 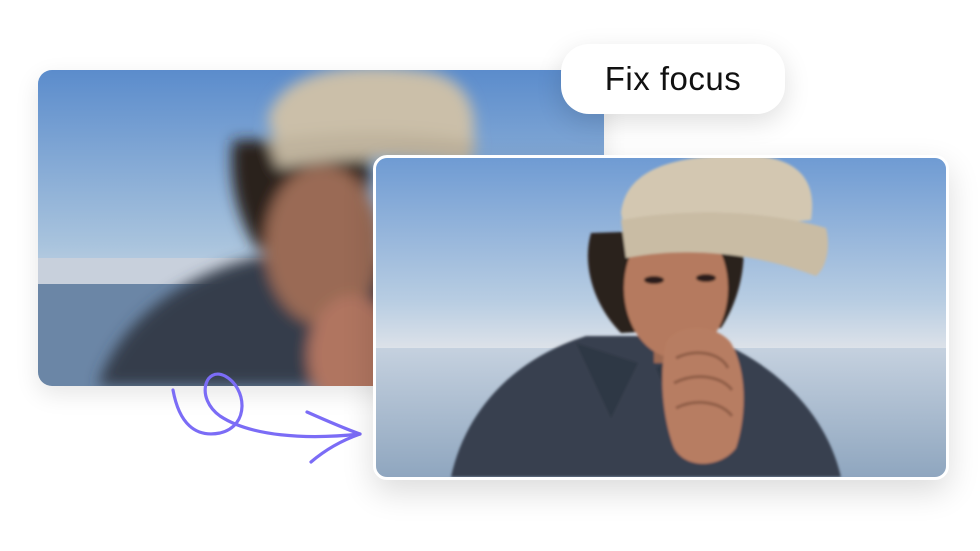 I want to click on fix-focus-label: Fix focus, so click(x=673, y=79).